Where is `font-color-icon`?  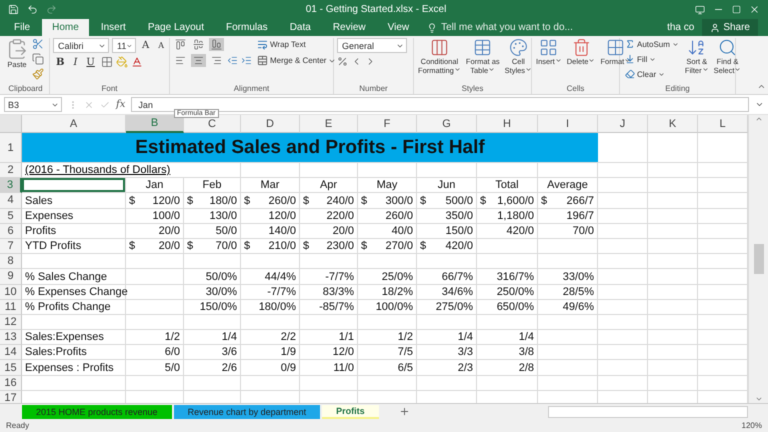 font-color-icon is located at coordinates (136, 62).